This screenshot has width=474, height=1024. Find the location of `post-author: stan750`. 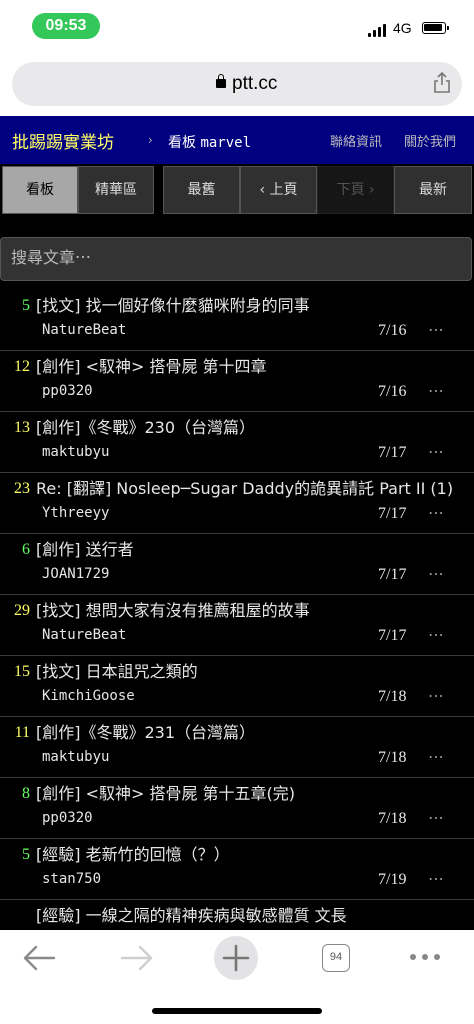

post-author: stan750 is located at coordinates (72, 879).